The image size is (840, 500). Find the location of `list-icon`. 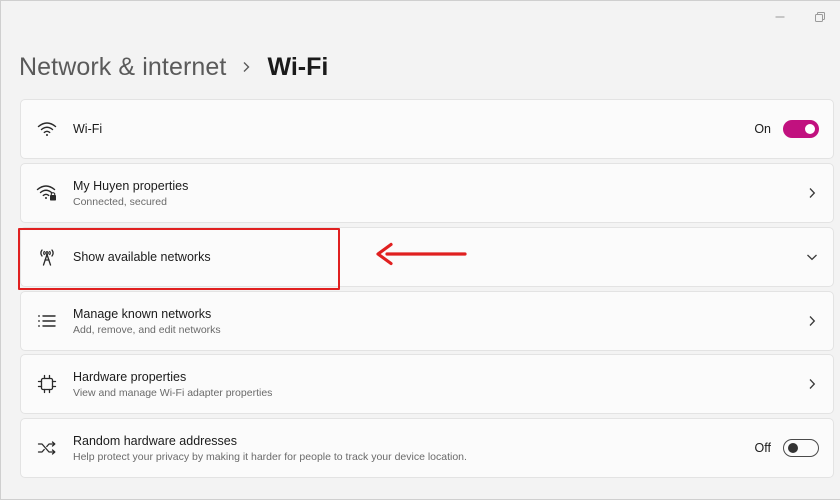

list-icon is located at coordinates (47, 321).